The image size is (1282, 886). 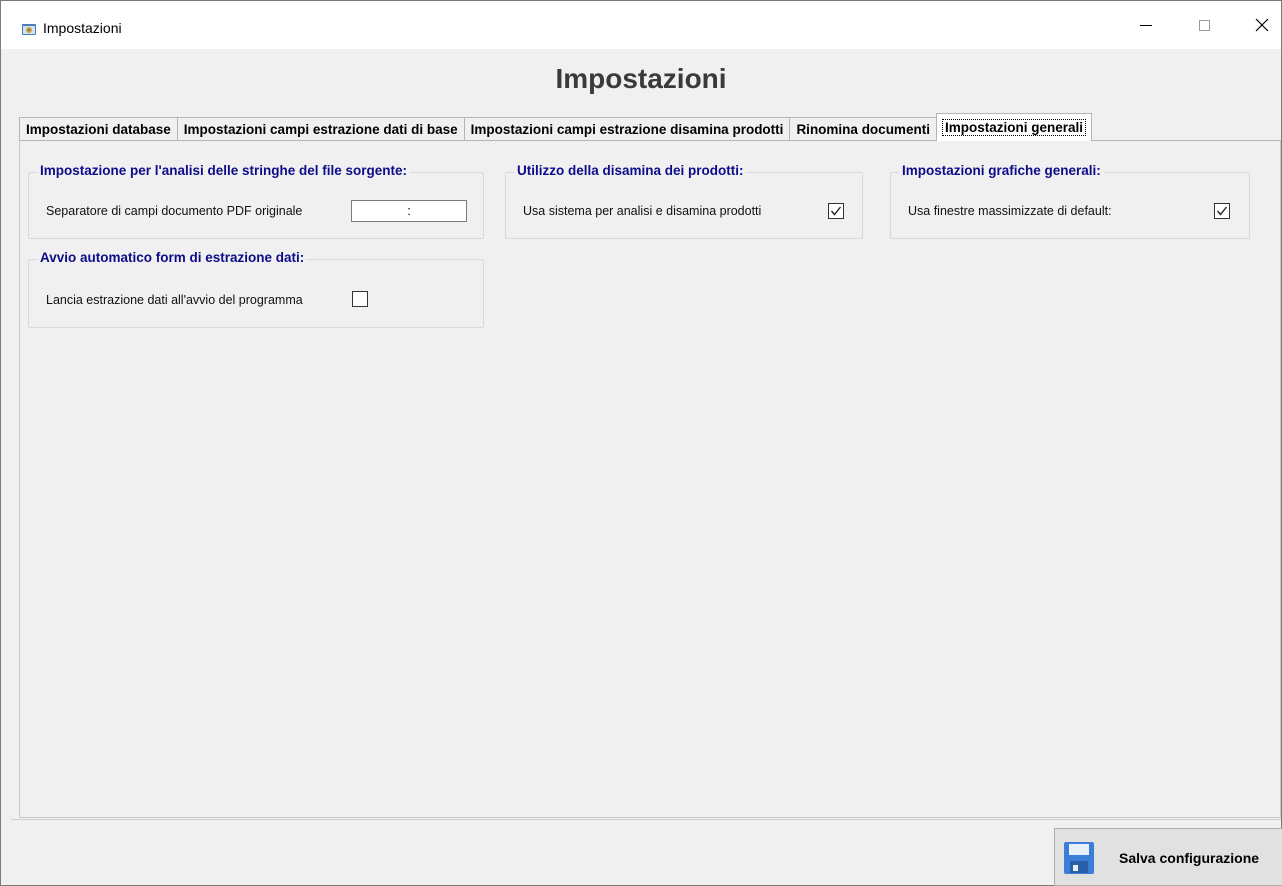 I want to click on minimize-button, so click(x=1146, y=25).